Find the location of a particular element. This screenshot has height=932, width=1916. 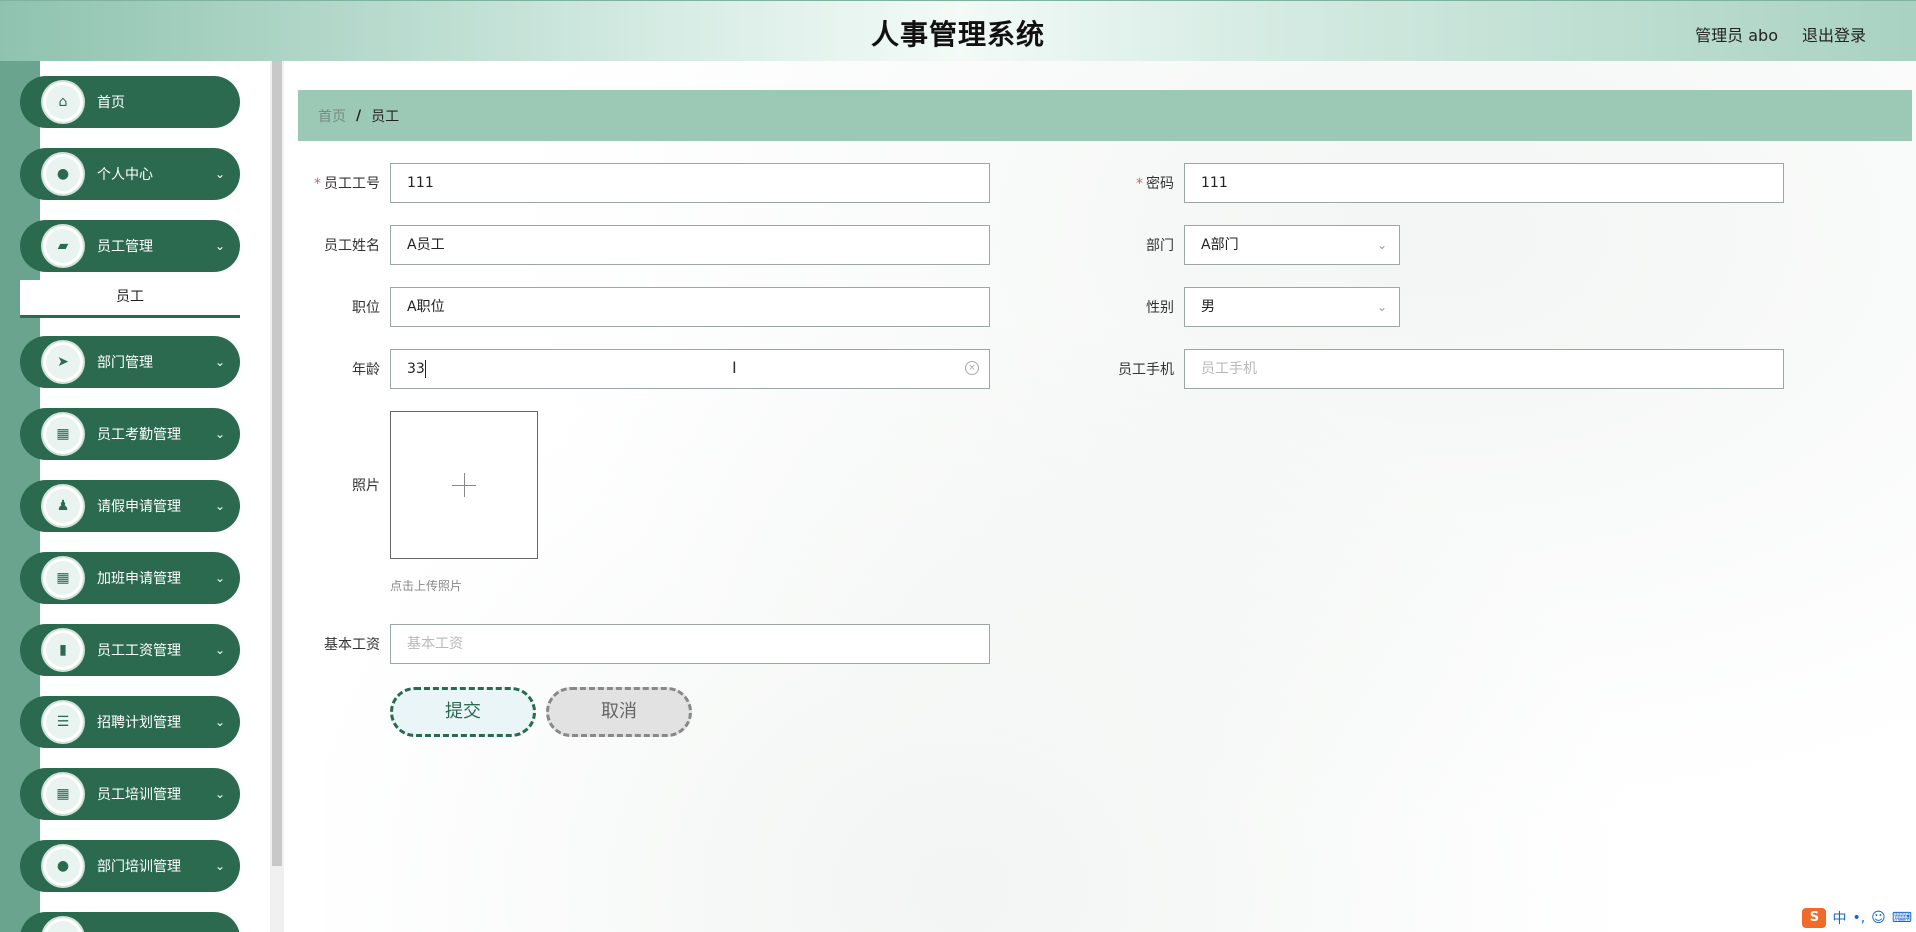

breadcrumb-current: 员工 is located at coordinates (385, 116).